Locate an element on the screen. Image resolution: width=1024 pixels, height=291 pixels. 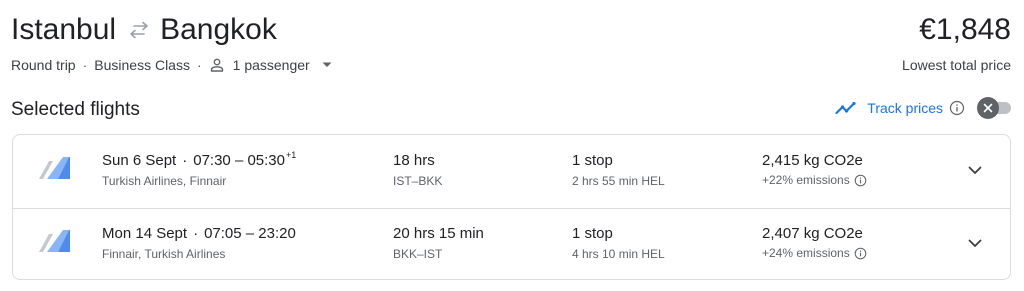
flight-duration: 18 hrs is located at coordinates (414, 160).